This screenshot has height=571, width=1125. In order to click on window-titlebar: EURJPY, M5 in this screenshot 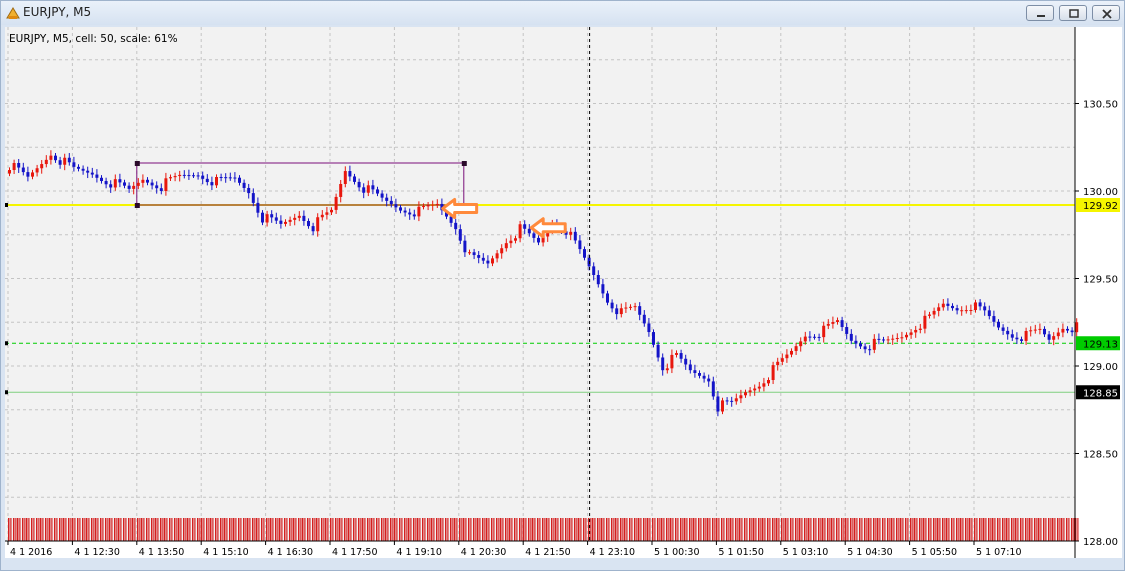, I will do `click(562, 13)`.